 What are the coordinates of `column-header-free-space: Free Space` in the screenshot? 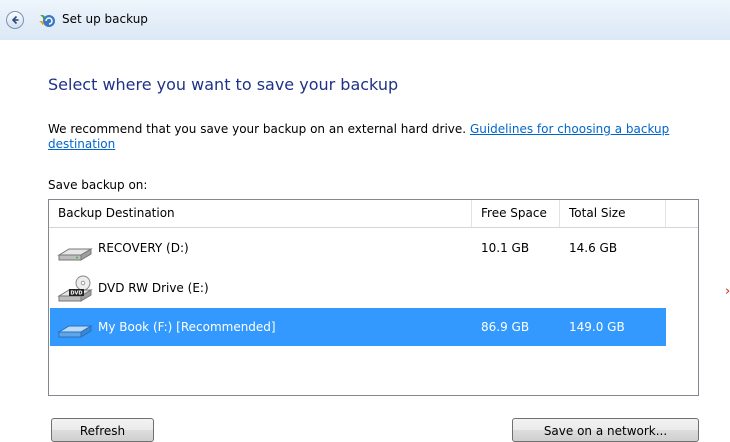 It's located at (516, 213).